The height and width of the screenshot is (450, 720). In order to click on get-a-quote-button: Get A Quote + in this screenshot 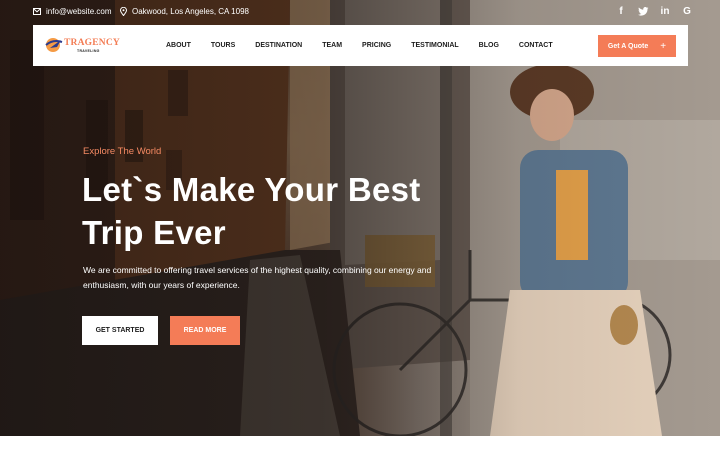, I will do `click(637, 46)`.